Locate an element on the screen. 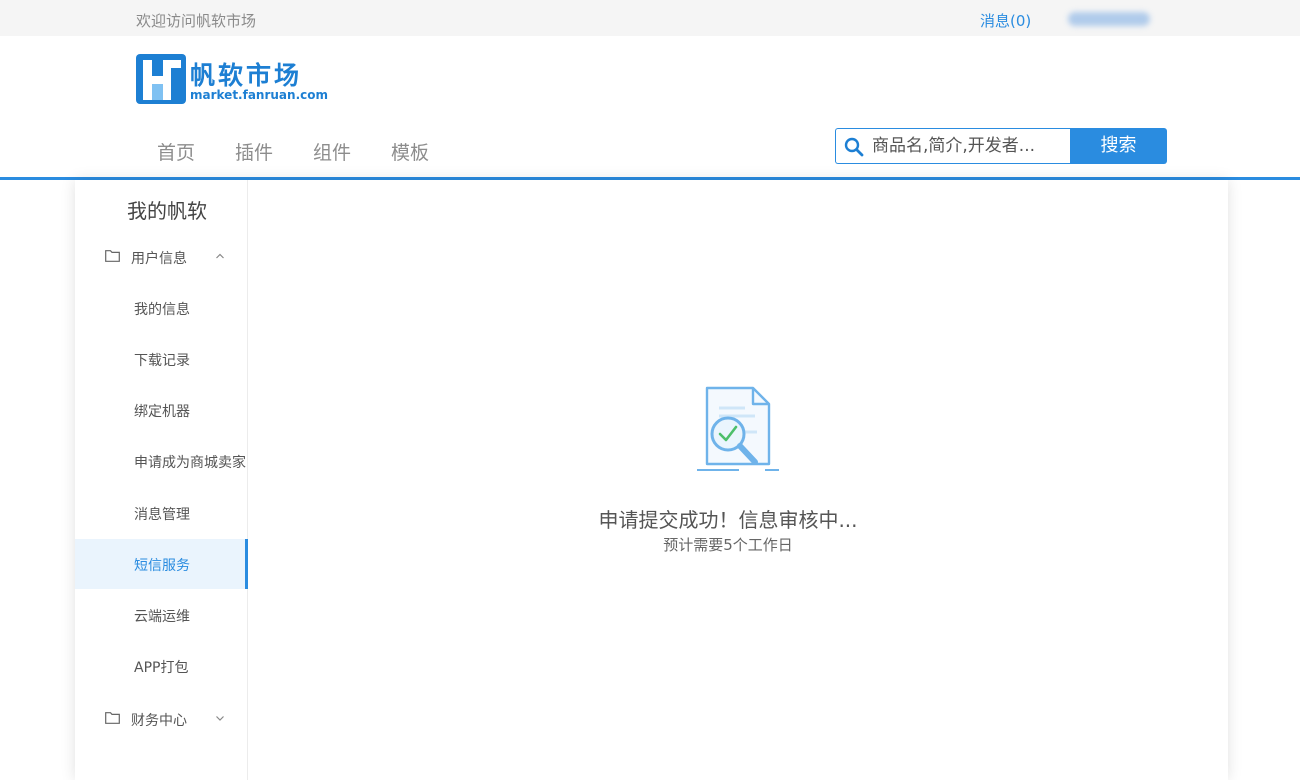 Image resolution: width=1300 pixels, height=780 pixels. sidebar-item-app-packaging: APP打包 is located at coordinates (161, 666).